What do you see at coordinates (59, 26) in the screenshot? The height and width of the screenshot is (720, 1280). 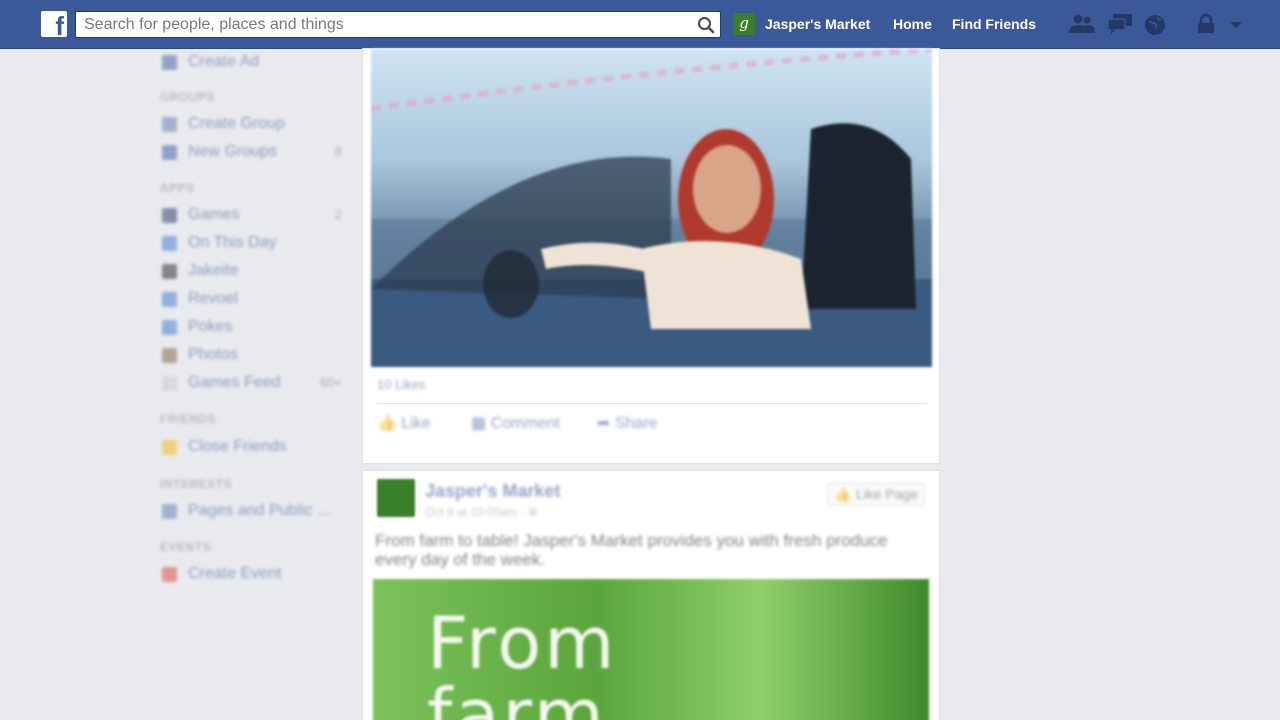 I see `facebook-logo-letter: f` at bounding box center [59, 26].